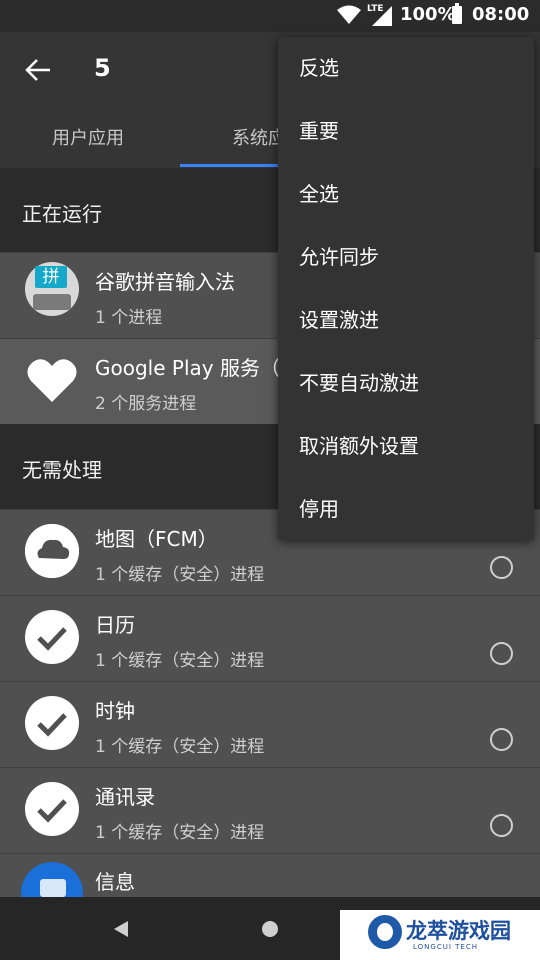 The height and width of the screenshot is (960, 540). I want to click on tab-user-apps: 用户应用, so click(88, 137).